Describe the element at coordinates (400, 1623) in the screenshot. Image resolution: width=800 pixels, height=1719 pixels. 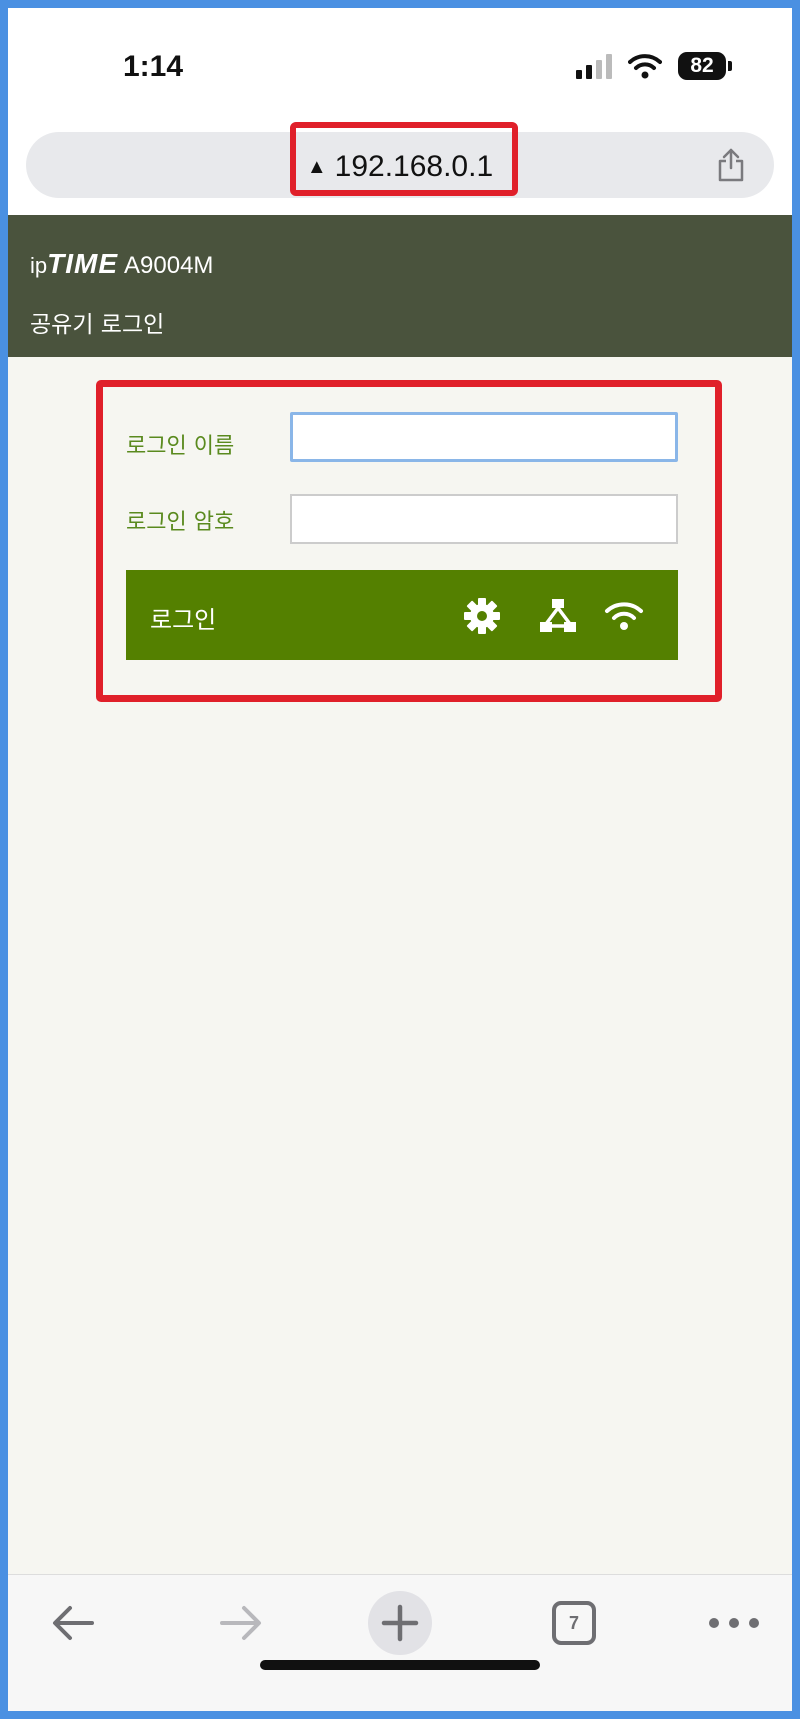
I see `new-tab-plus-icon` at that location.